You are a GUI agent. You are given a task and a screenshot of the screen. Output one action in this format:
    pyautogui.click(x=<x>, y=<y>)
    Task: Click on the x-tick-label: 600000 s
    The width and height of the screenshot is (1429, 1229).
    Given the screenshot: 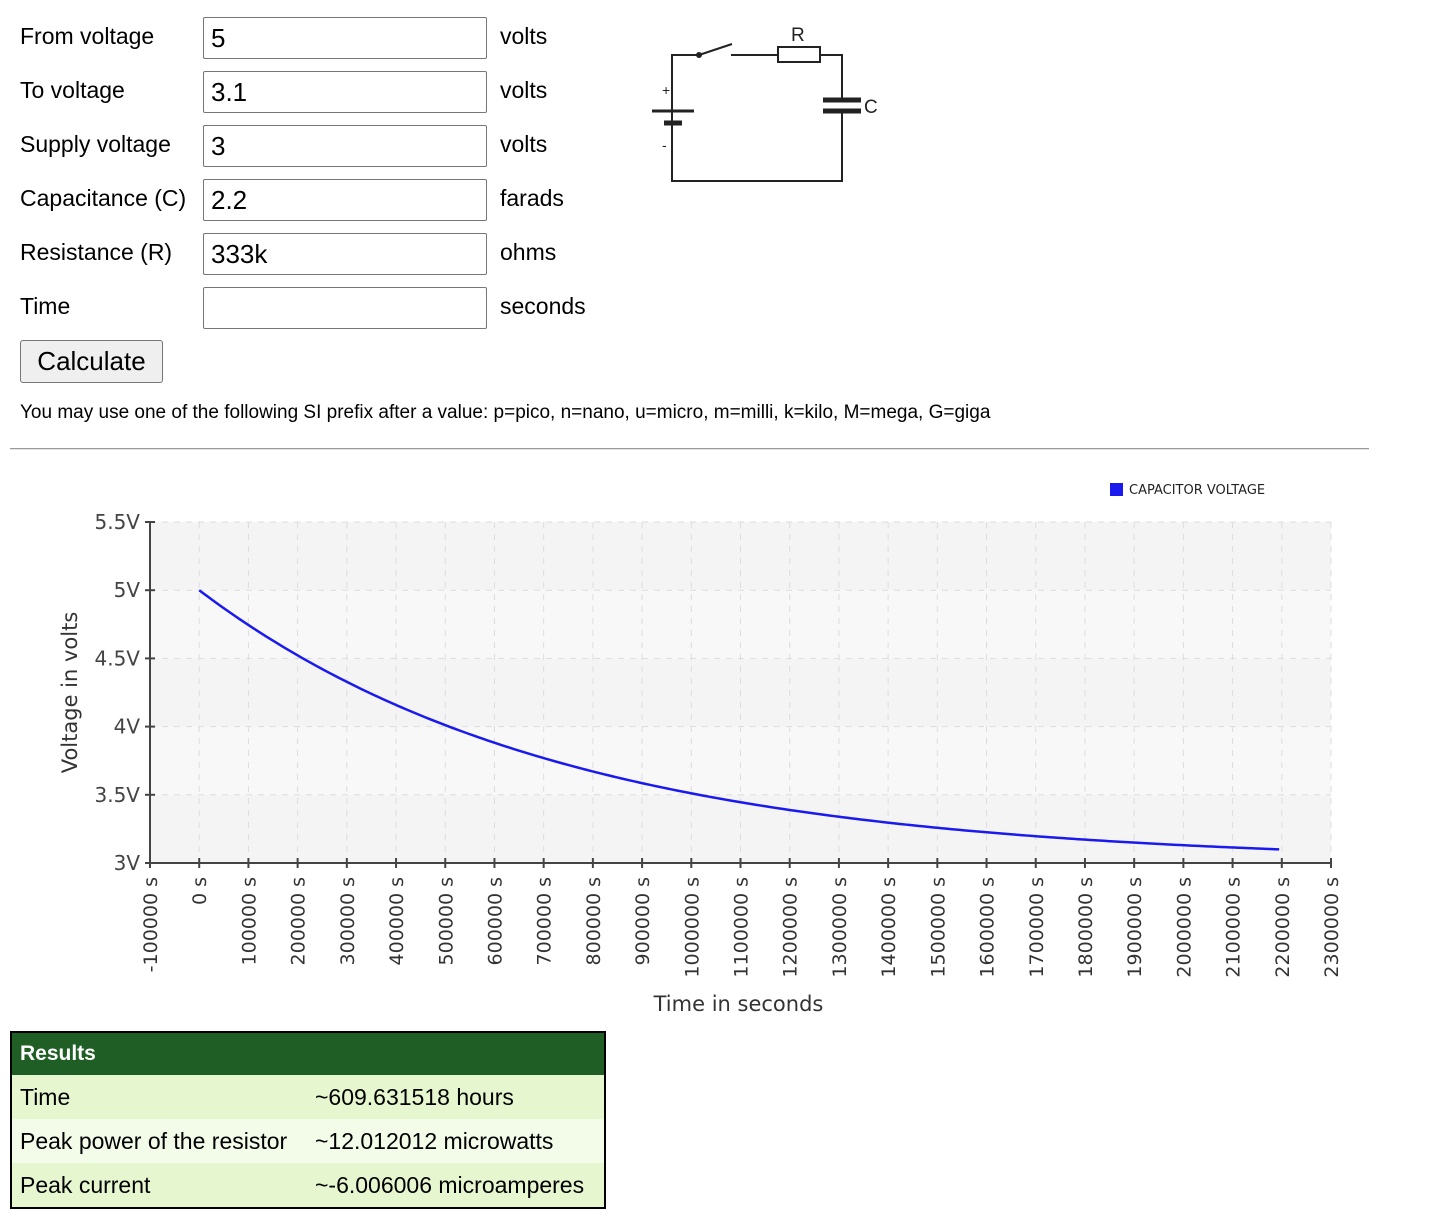 What is the action you would take?
    pyautogui.click(x=495, y=921)
    